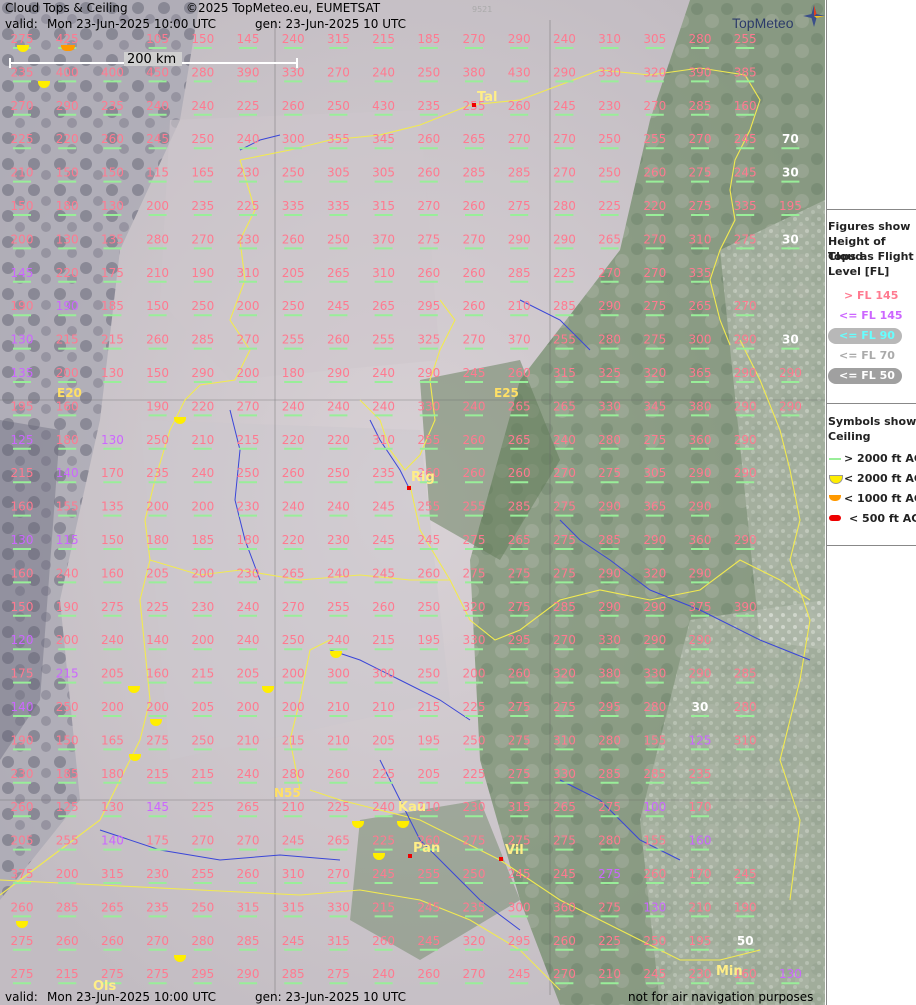 The height and width of the screenshot is (1005, 916). I want to click on city-label-min: Min, so click(729, 971).